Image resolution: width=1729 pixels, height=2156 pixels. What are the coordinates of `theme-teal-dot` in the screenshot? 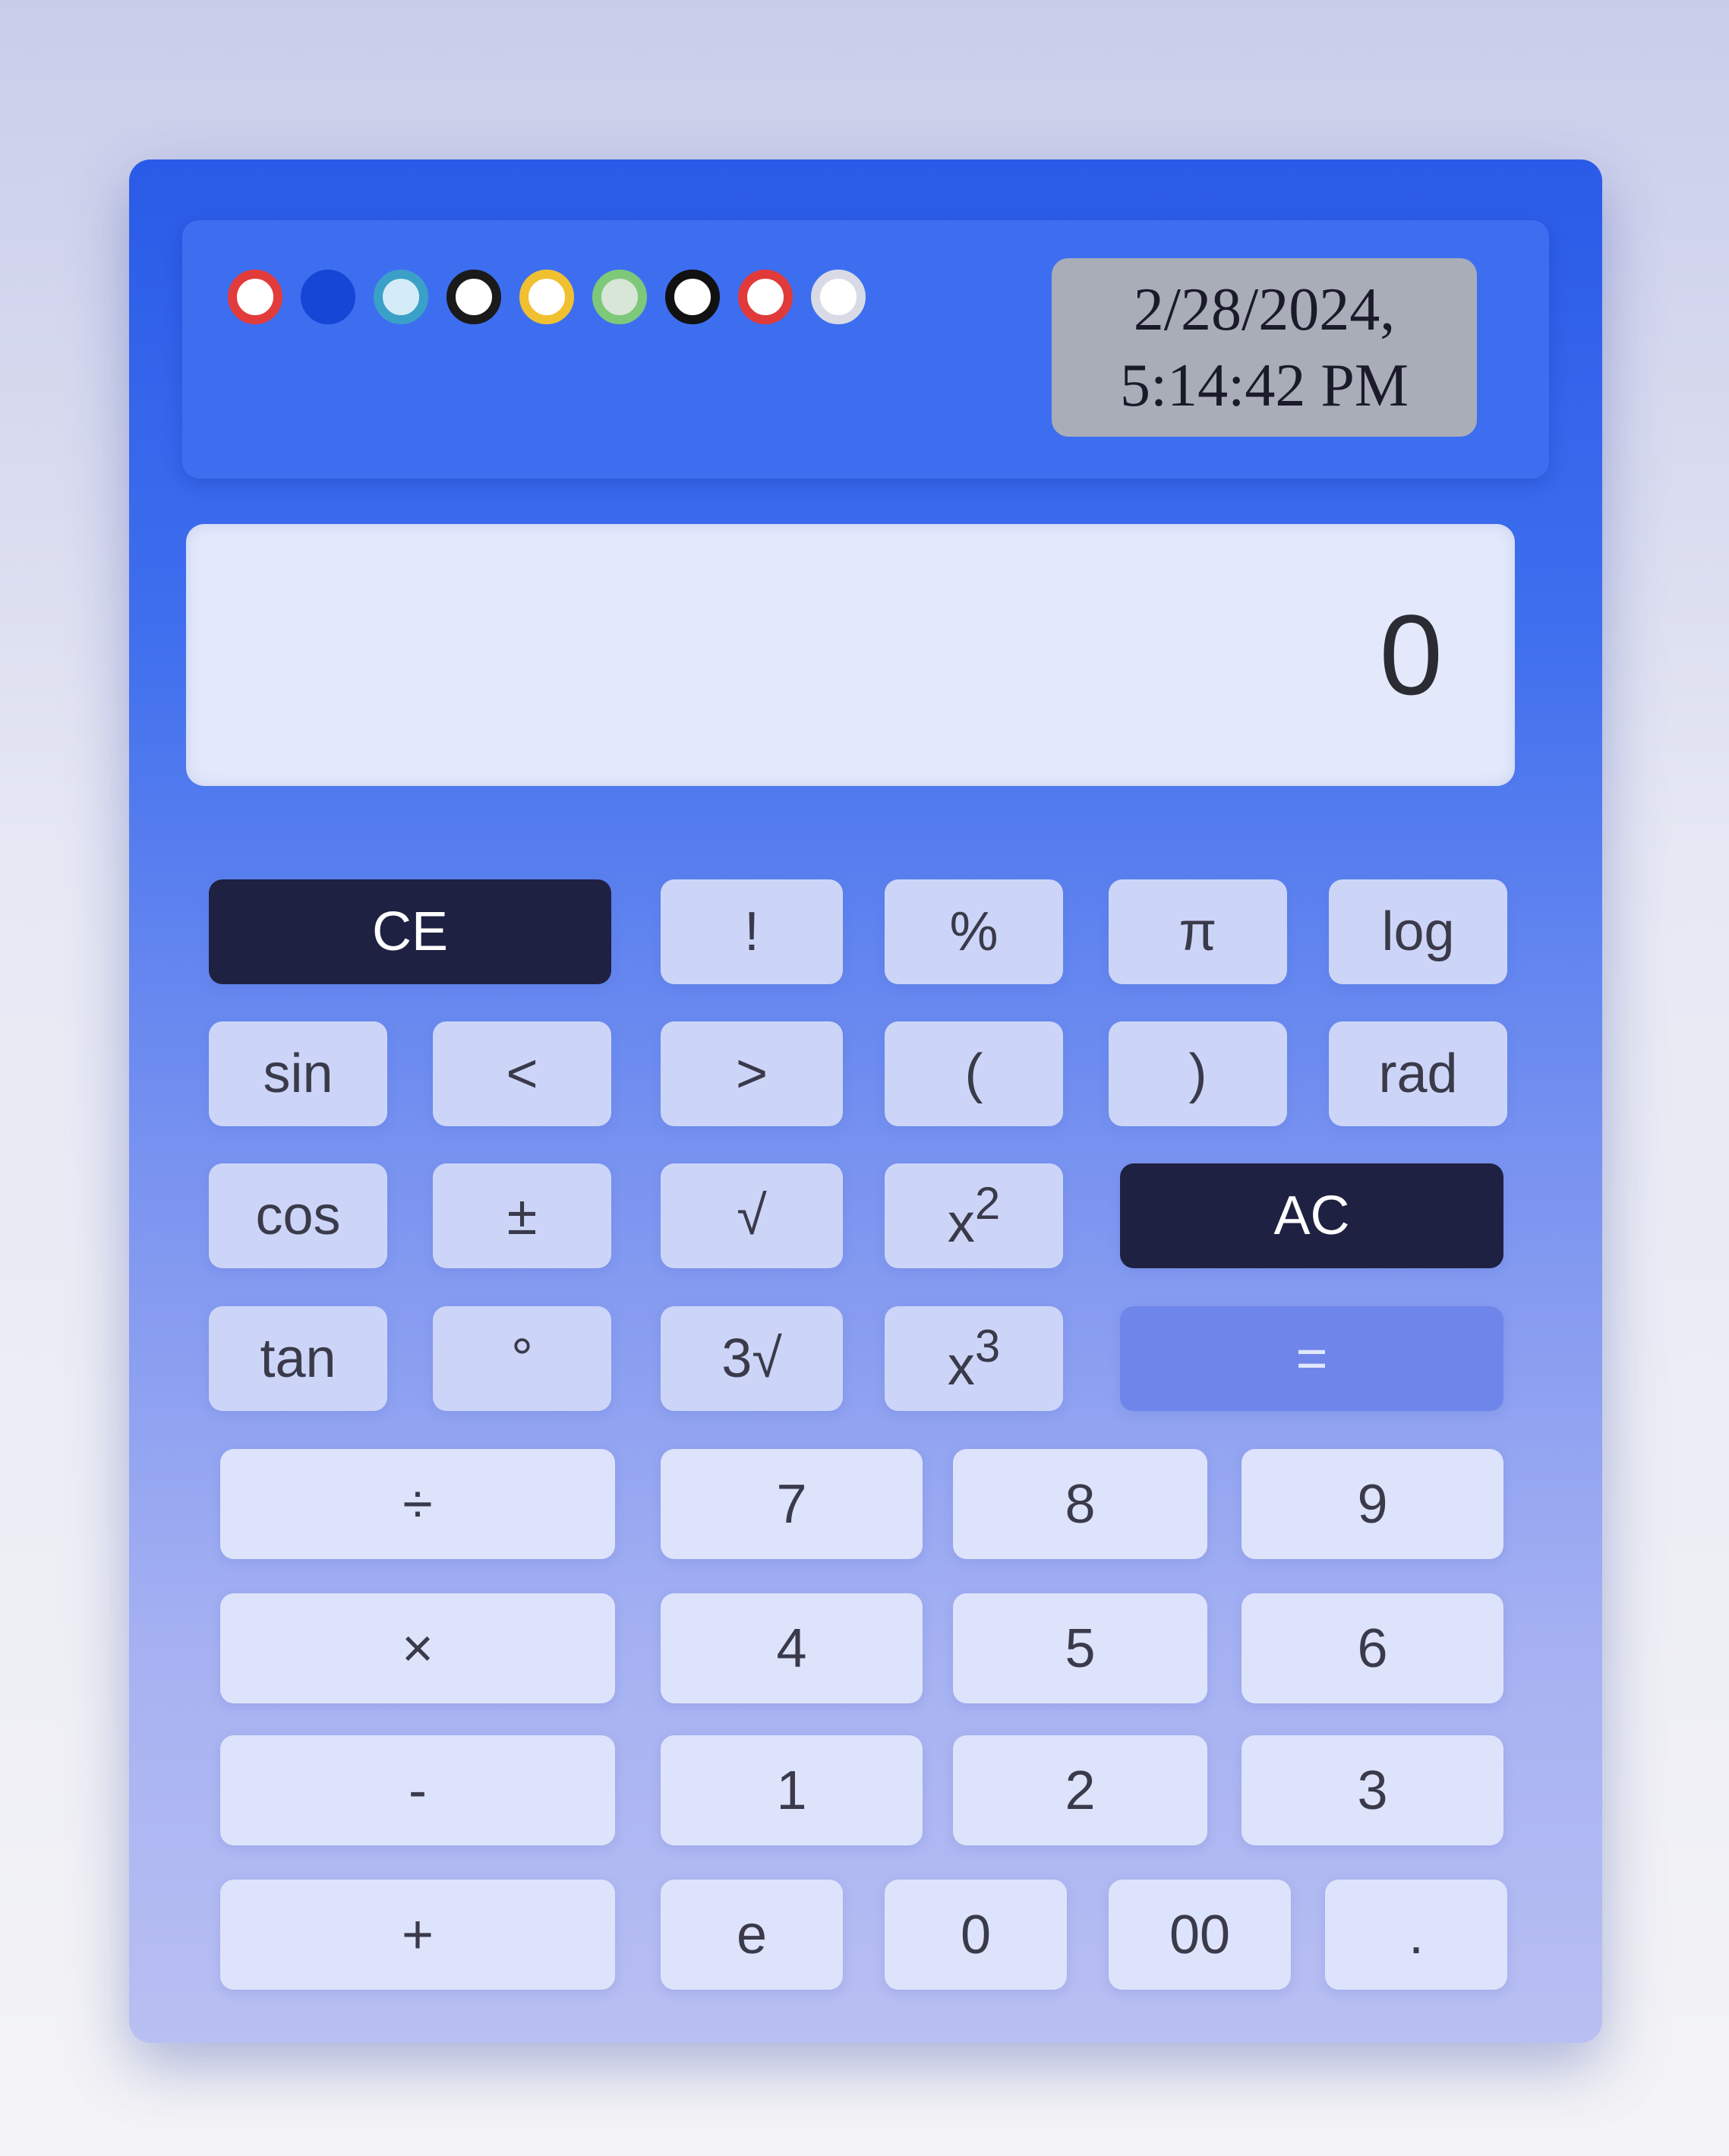 It's located at (401, 297).